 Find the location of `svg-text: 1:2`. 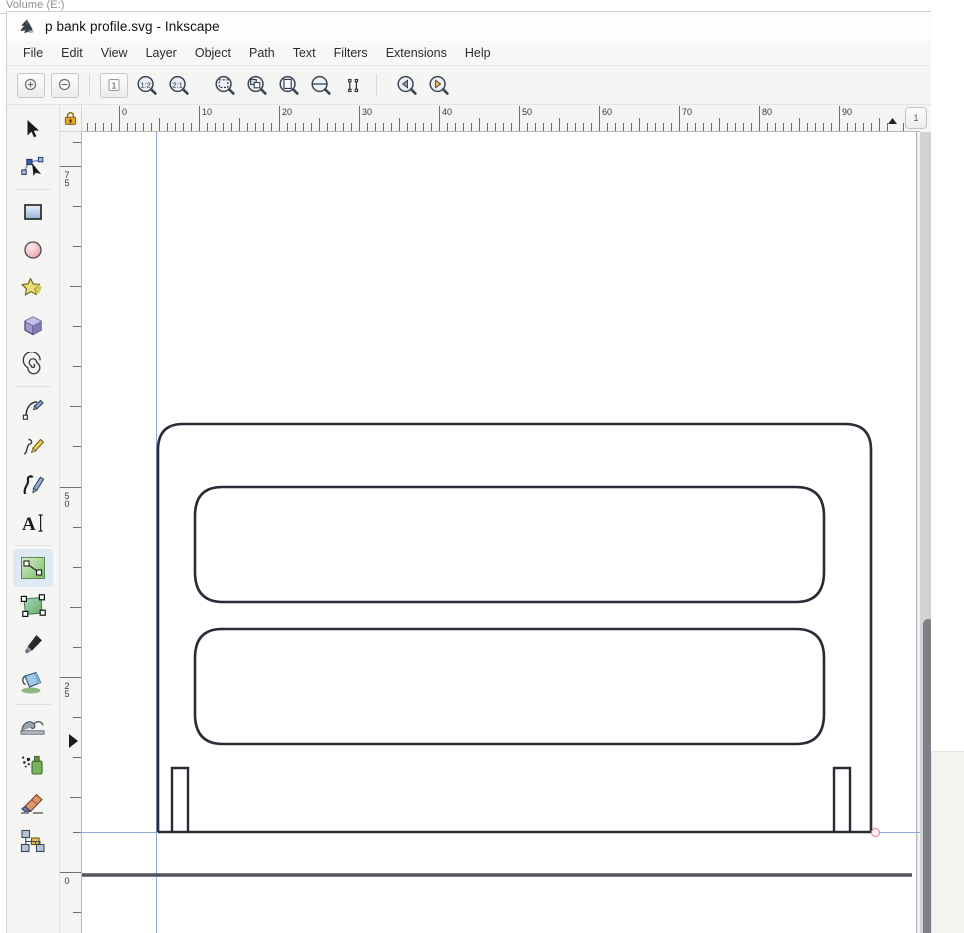

svg-text: 1:2 is located at coordinates (145, 84).